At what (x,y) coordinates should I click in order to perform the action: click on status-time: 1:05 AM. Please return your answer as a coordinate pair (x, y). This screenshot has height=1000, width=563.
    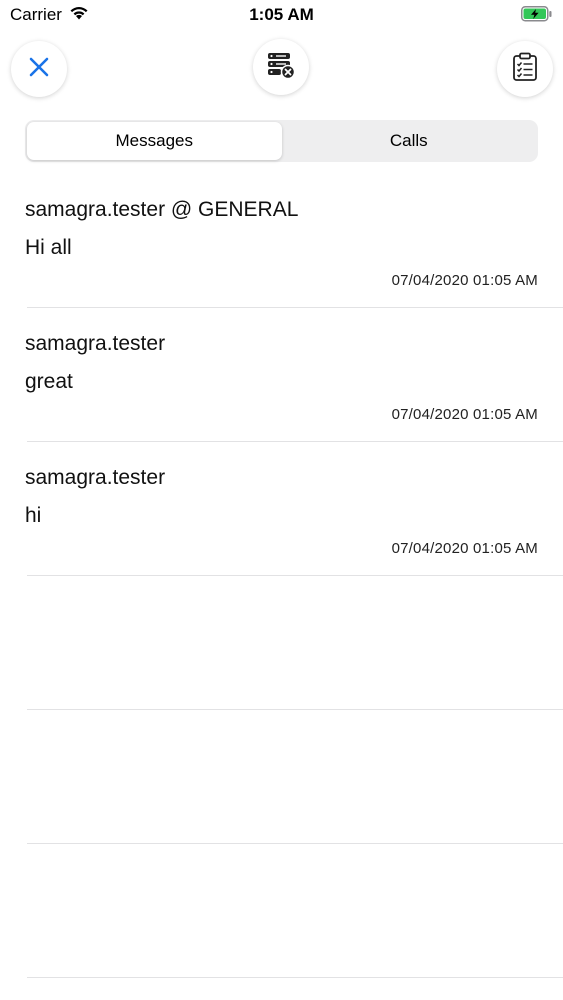
    Looking at the image, I should click on (281, 14).